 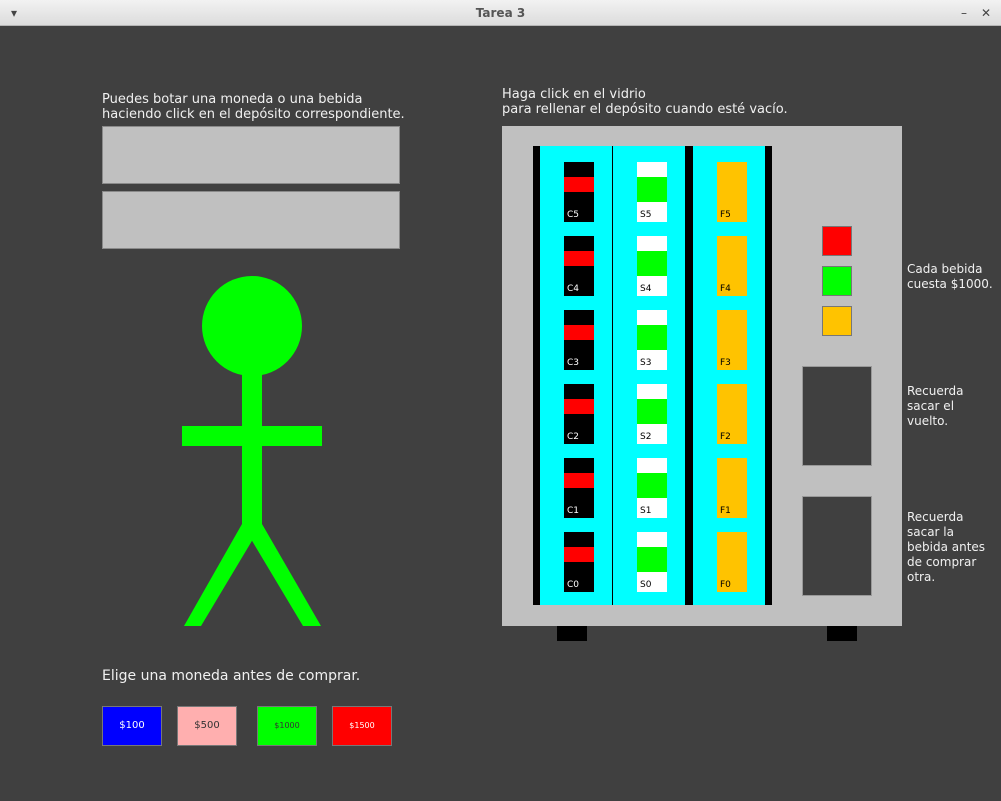 What do you see at coordinates (579, 562) in the screenshot?
I see `coca-slot: C0` at bounding box center [579, 562].